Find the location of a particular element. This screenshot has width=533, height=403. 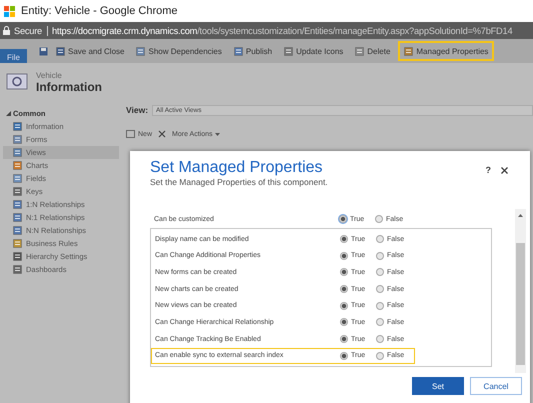

ribbon-command: Publish is located at coordinates (253, 51).